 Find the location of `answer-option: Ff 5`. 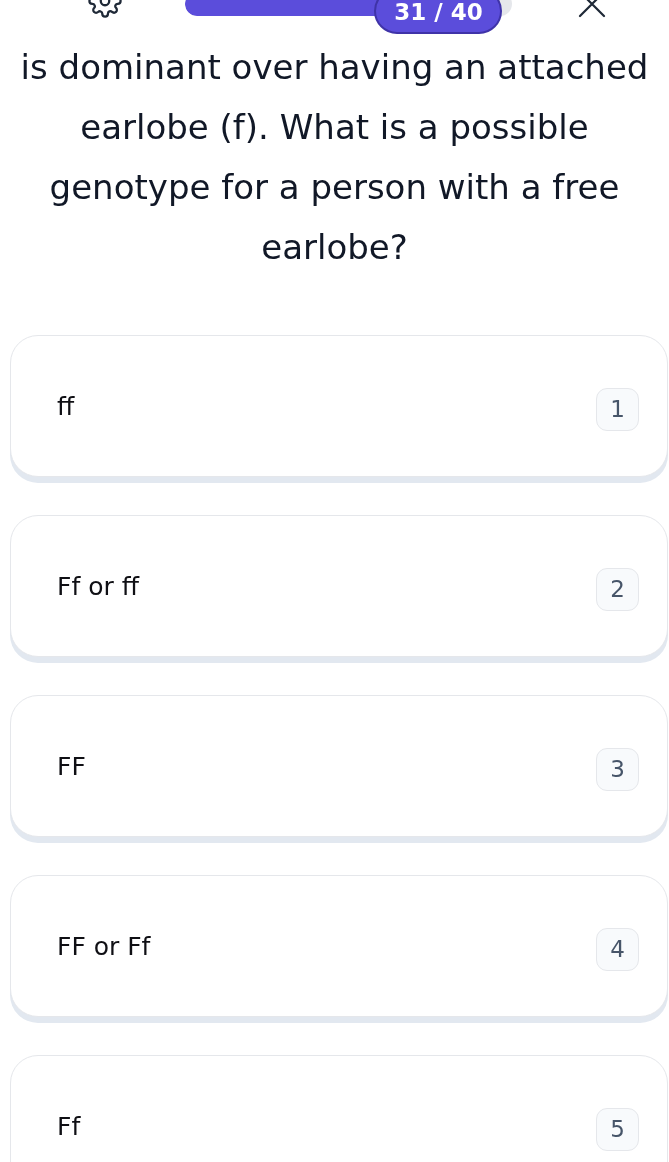

answer-option: Ff 5 is located at coordinates (339, 1108).